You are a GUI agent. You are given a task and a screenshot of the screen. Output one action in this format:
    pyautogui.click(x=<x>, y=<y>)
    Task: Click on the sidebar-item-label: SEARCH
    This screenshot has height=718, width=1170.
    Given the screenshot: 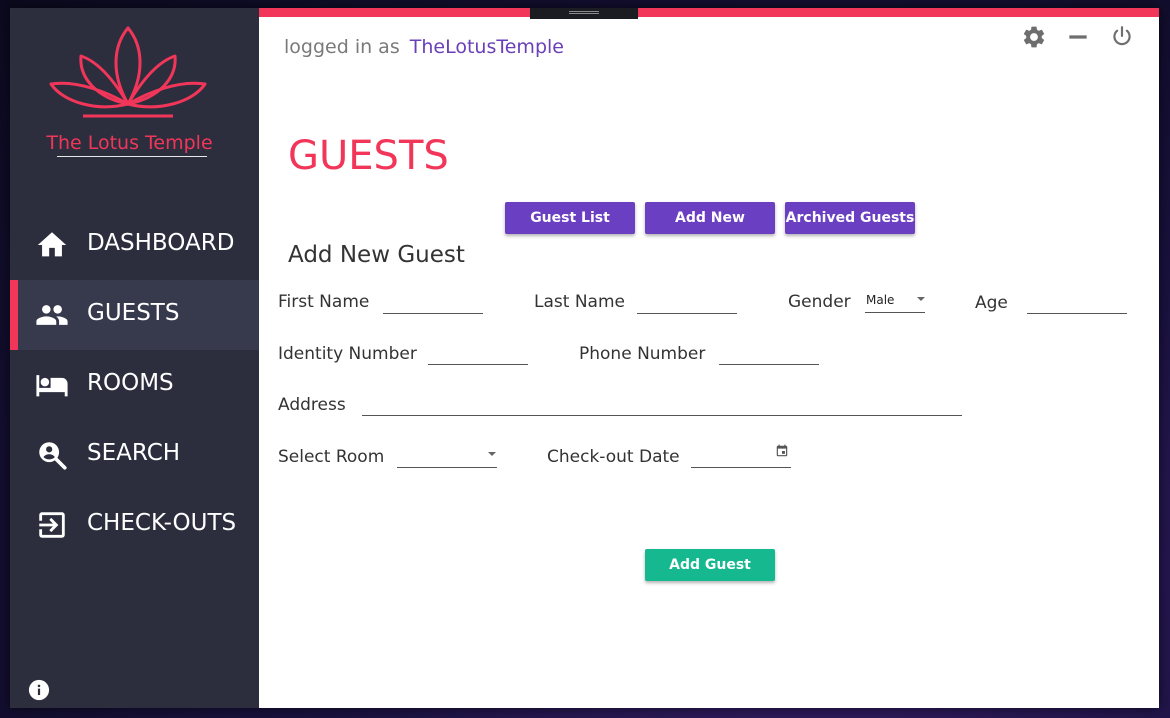 What is the action you would take?
    pyautogui.click(x=134, y=453)
    